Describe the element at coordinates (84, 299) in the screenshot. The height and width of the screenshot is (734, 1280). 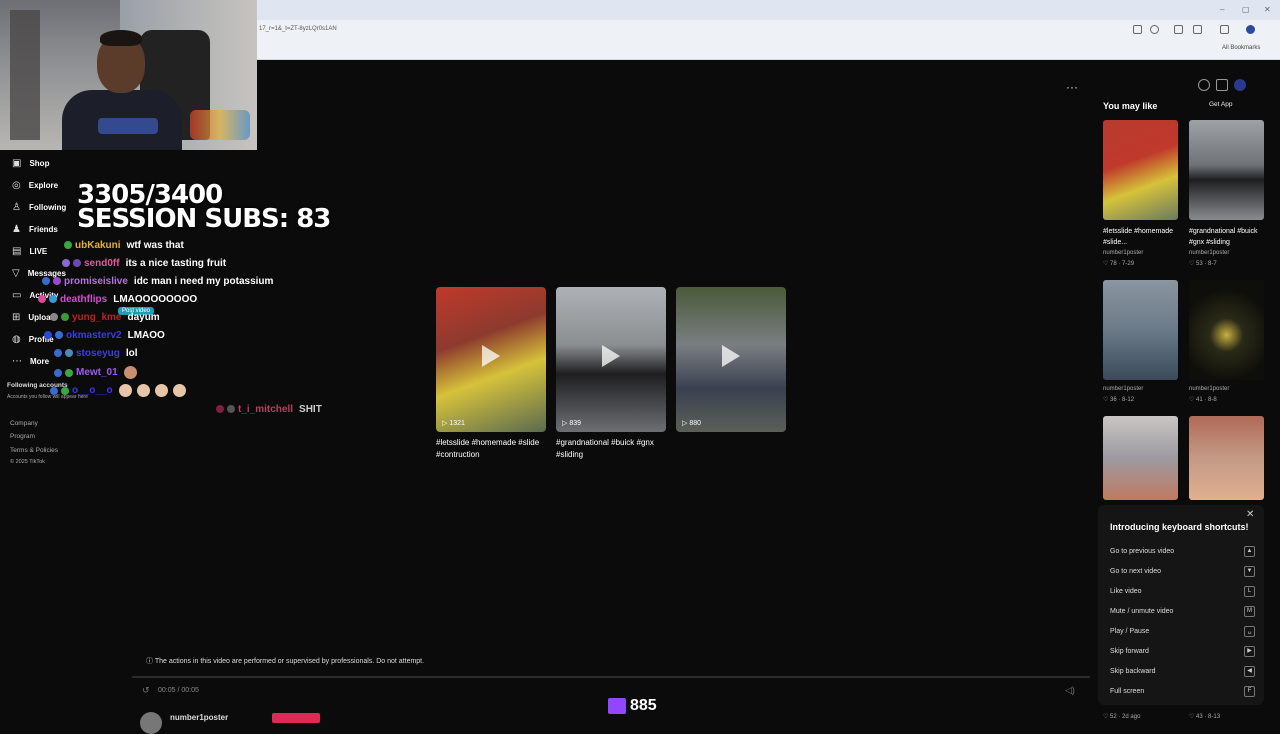
I see `chat-username: deathflips` at that location.